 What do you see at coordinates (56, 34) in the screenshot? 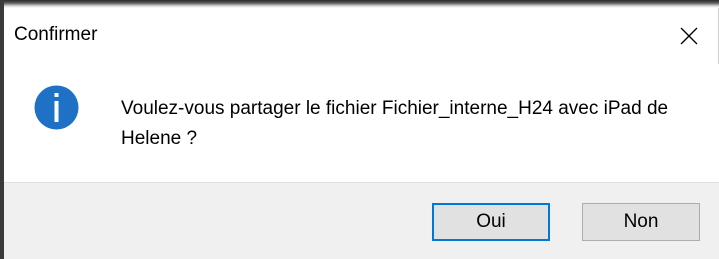
I see `dialog-title: Confirmer` at bounding box center [56, 34].